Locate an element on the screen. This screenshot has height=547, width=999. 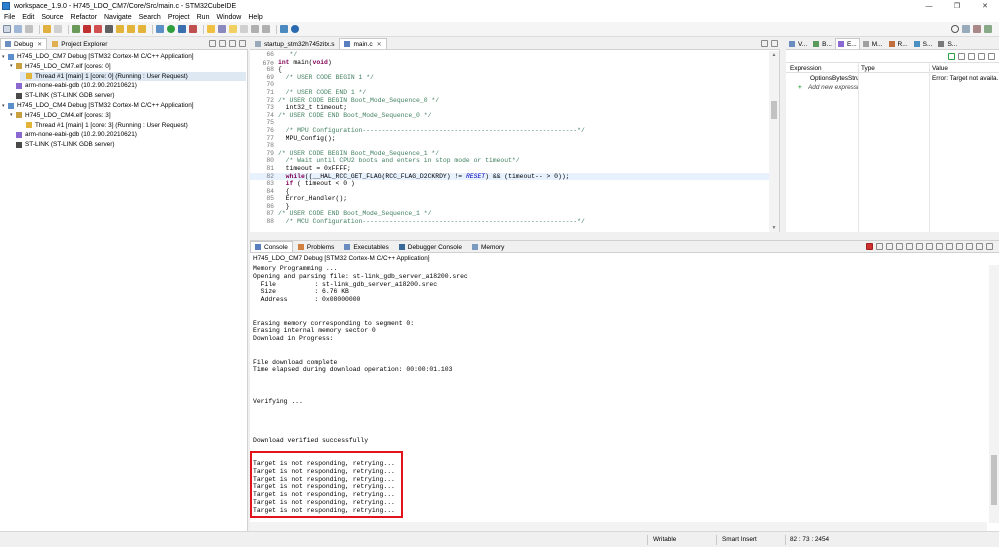
show-on-error-icon is located at coordinates (939, 246).